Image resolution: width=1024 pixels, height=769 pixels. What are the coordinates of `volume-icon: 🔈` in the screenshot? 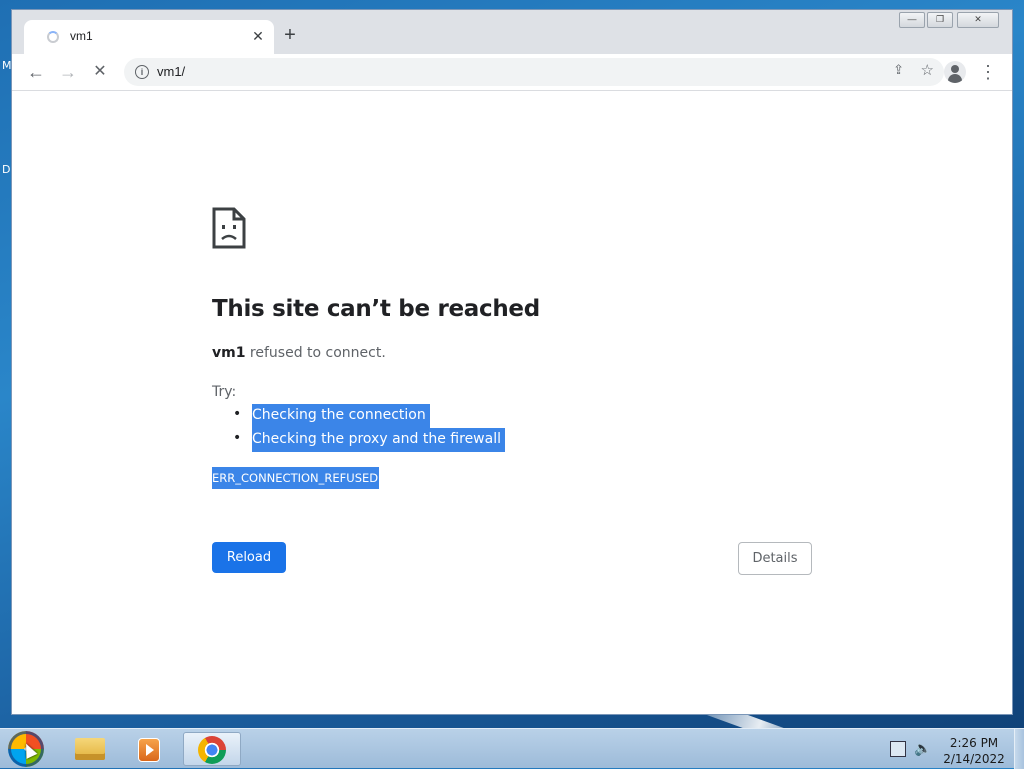 It's located at (922, 748).